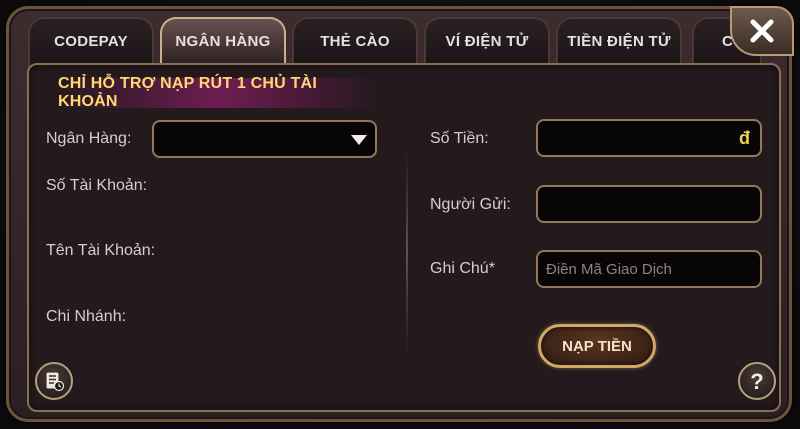 The height and width of the screenshot is (429, 800). I want to click on currency-symbol: đ, so click(744, 138).